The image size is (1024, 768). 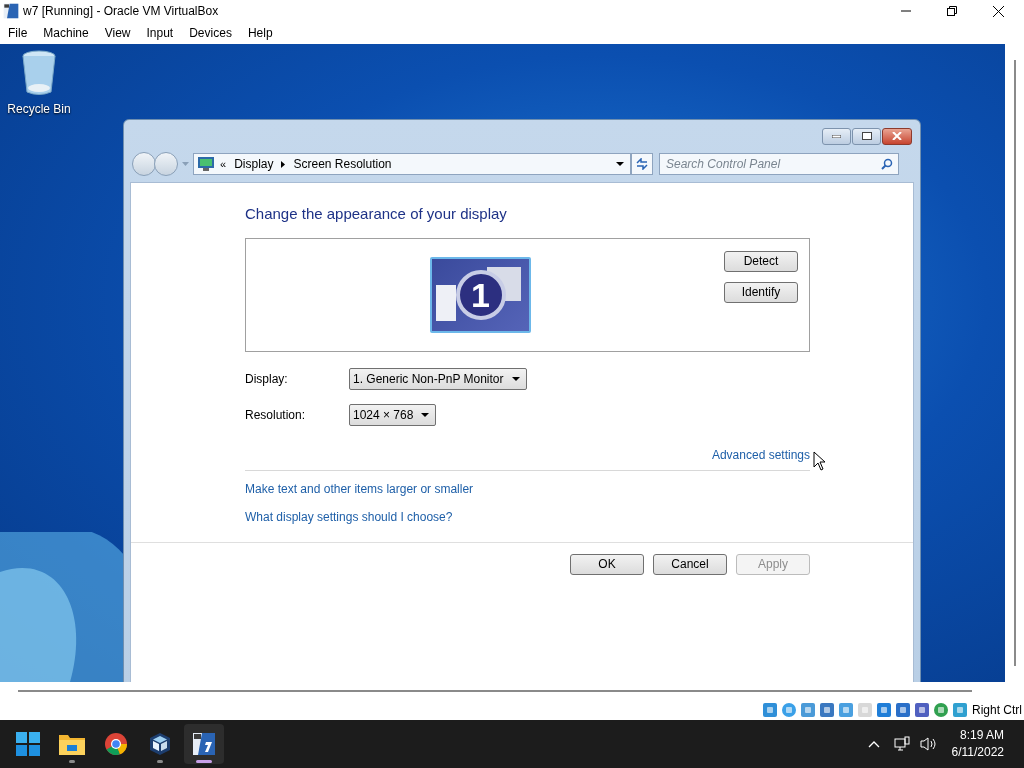 What do you see at coordinates (276, 415) in the screenshot?
I see `field-label: Resolution:` at bounding box center [276, 415].